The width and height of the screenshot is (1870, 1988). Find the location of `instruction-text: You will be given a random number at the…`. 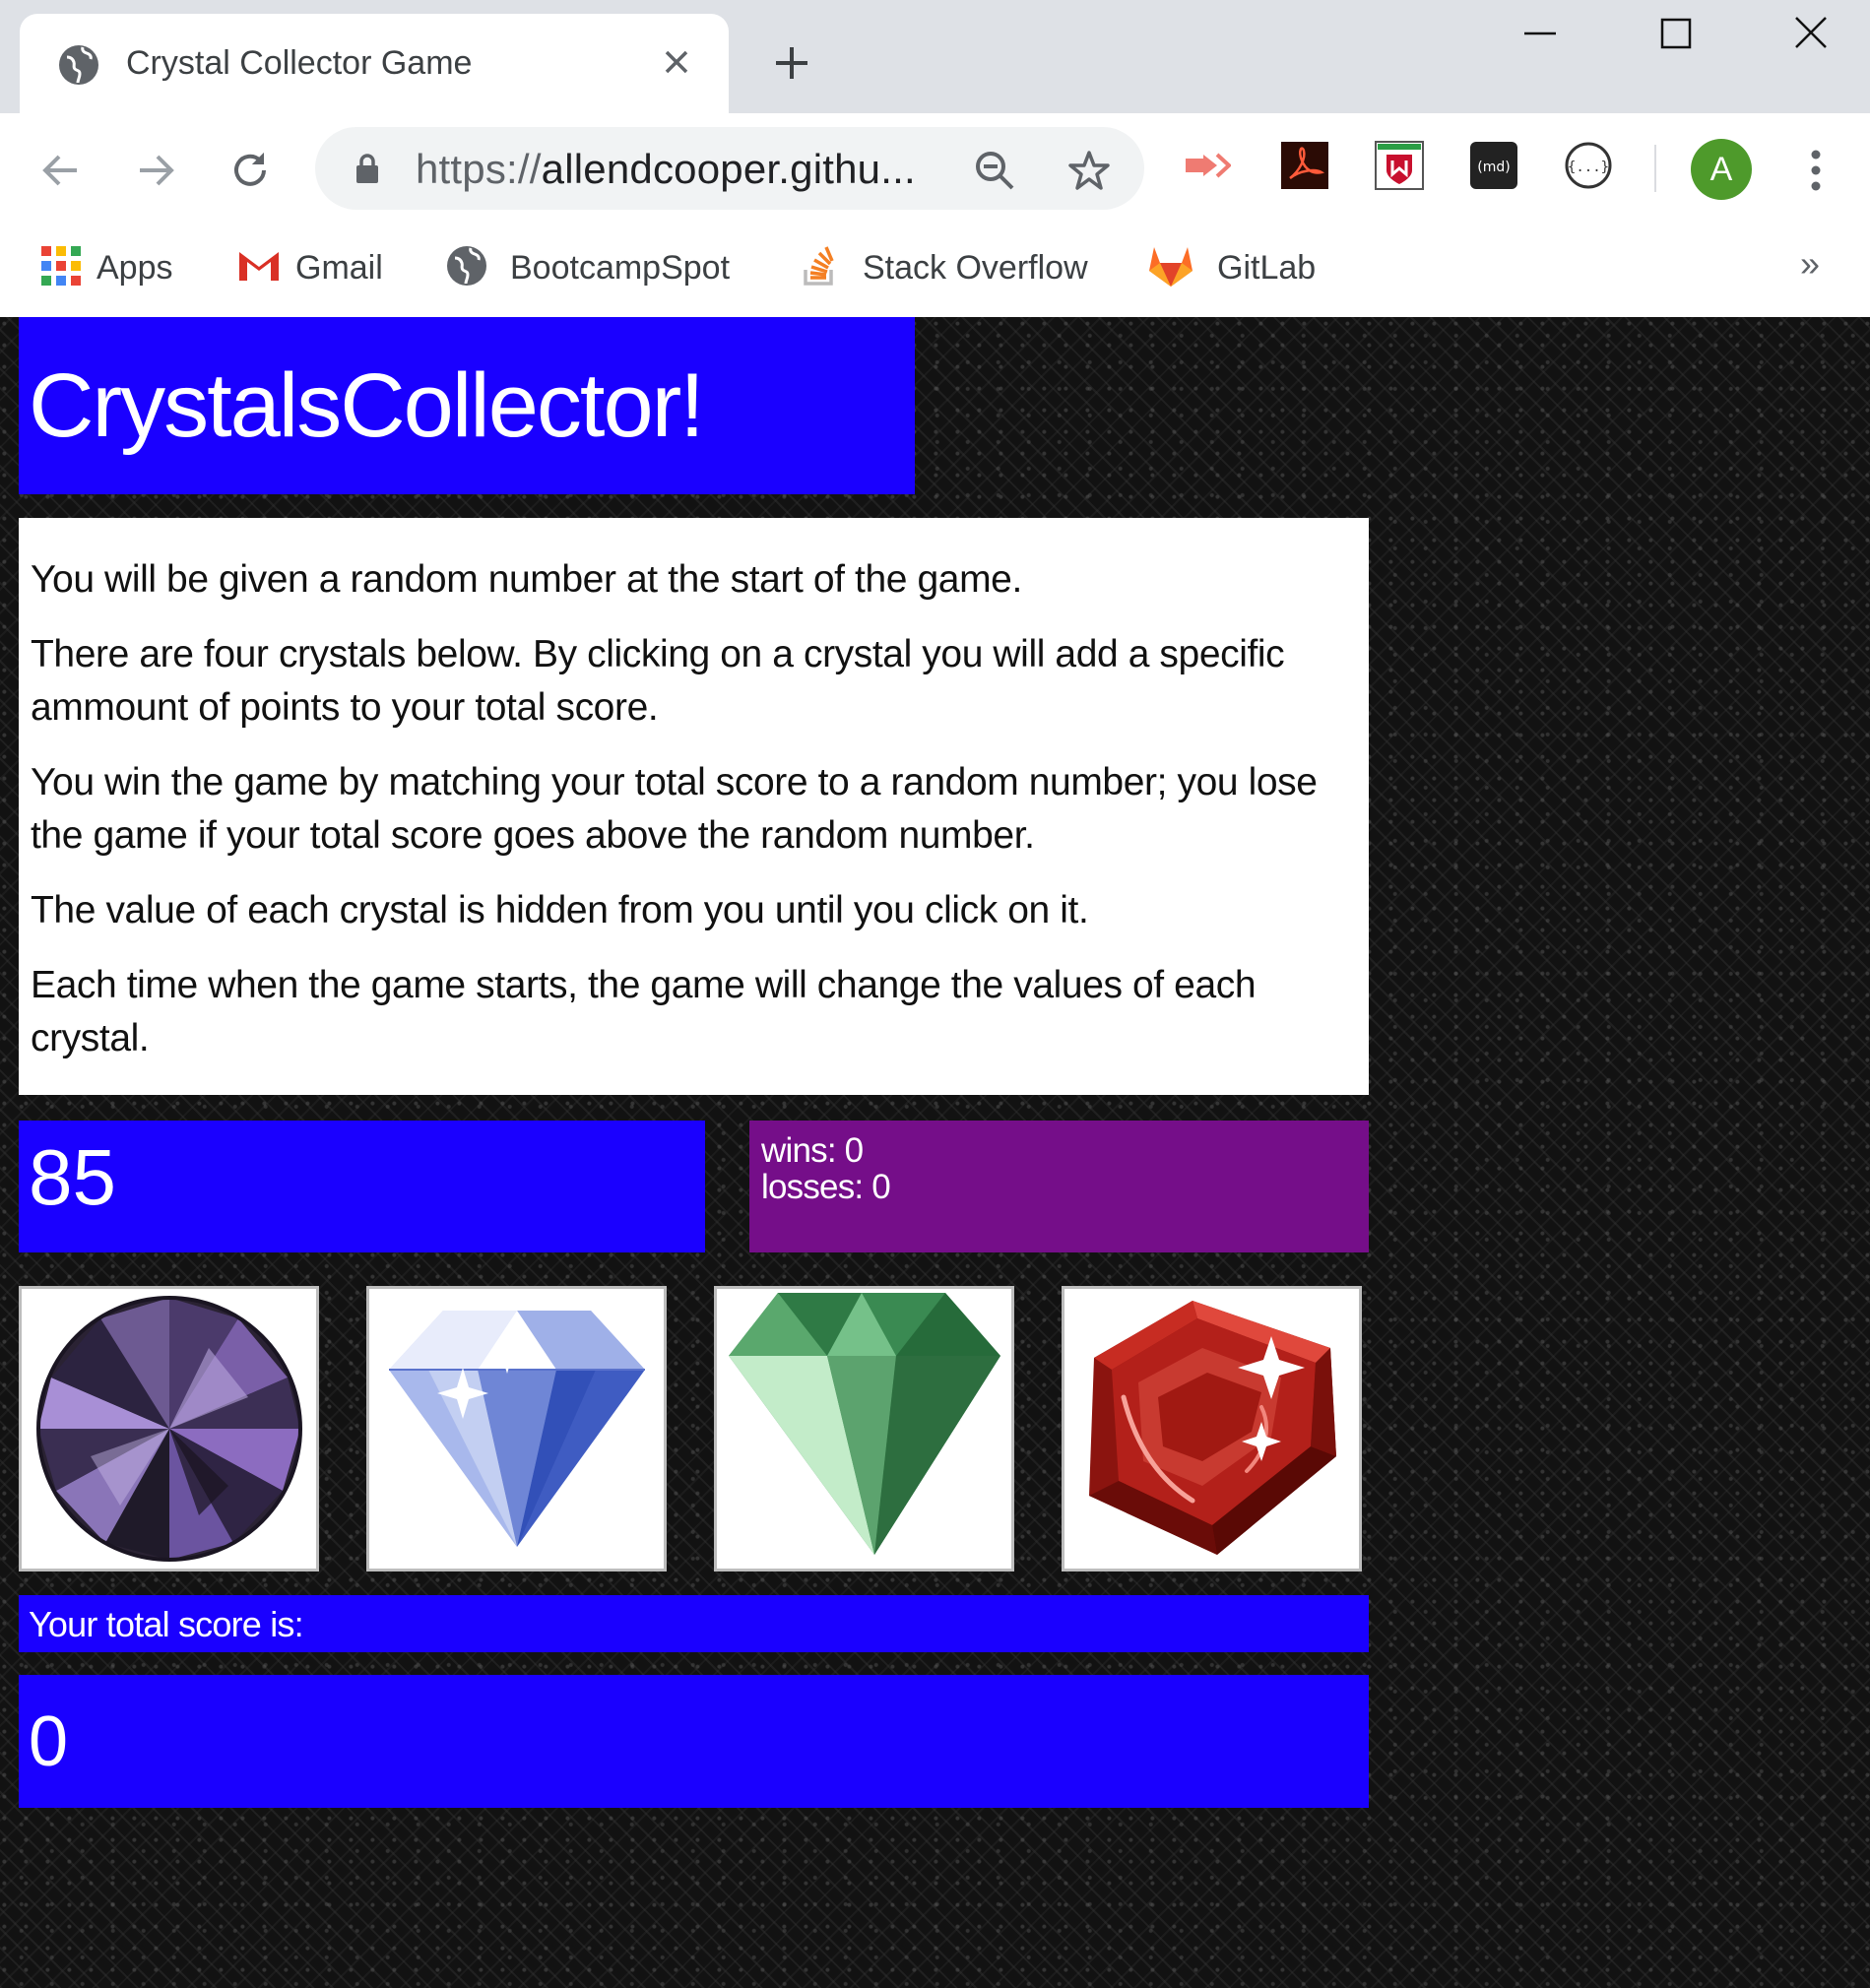

instruction-text: You will be given a random number at the… is located at coordinates (527, 579).